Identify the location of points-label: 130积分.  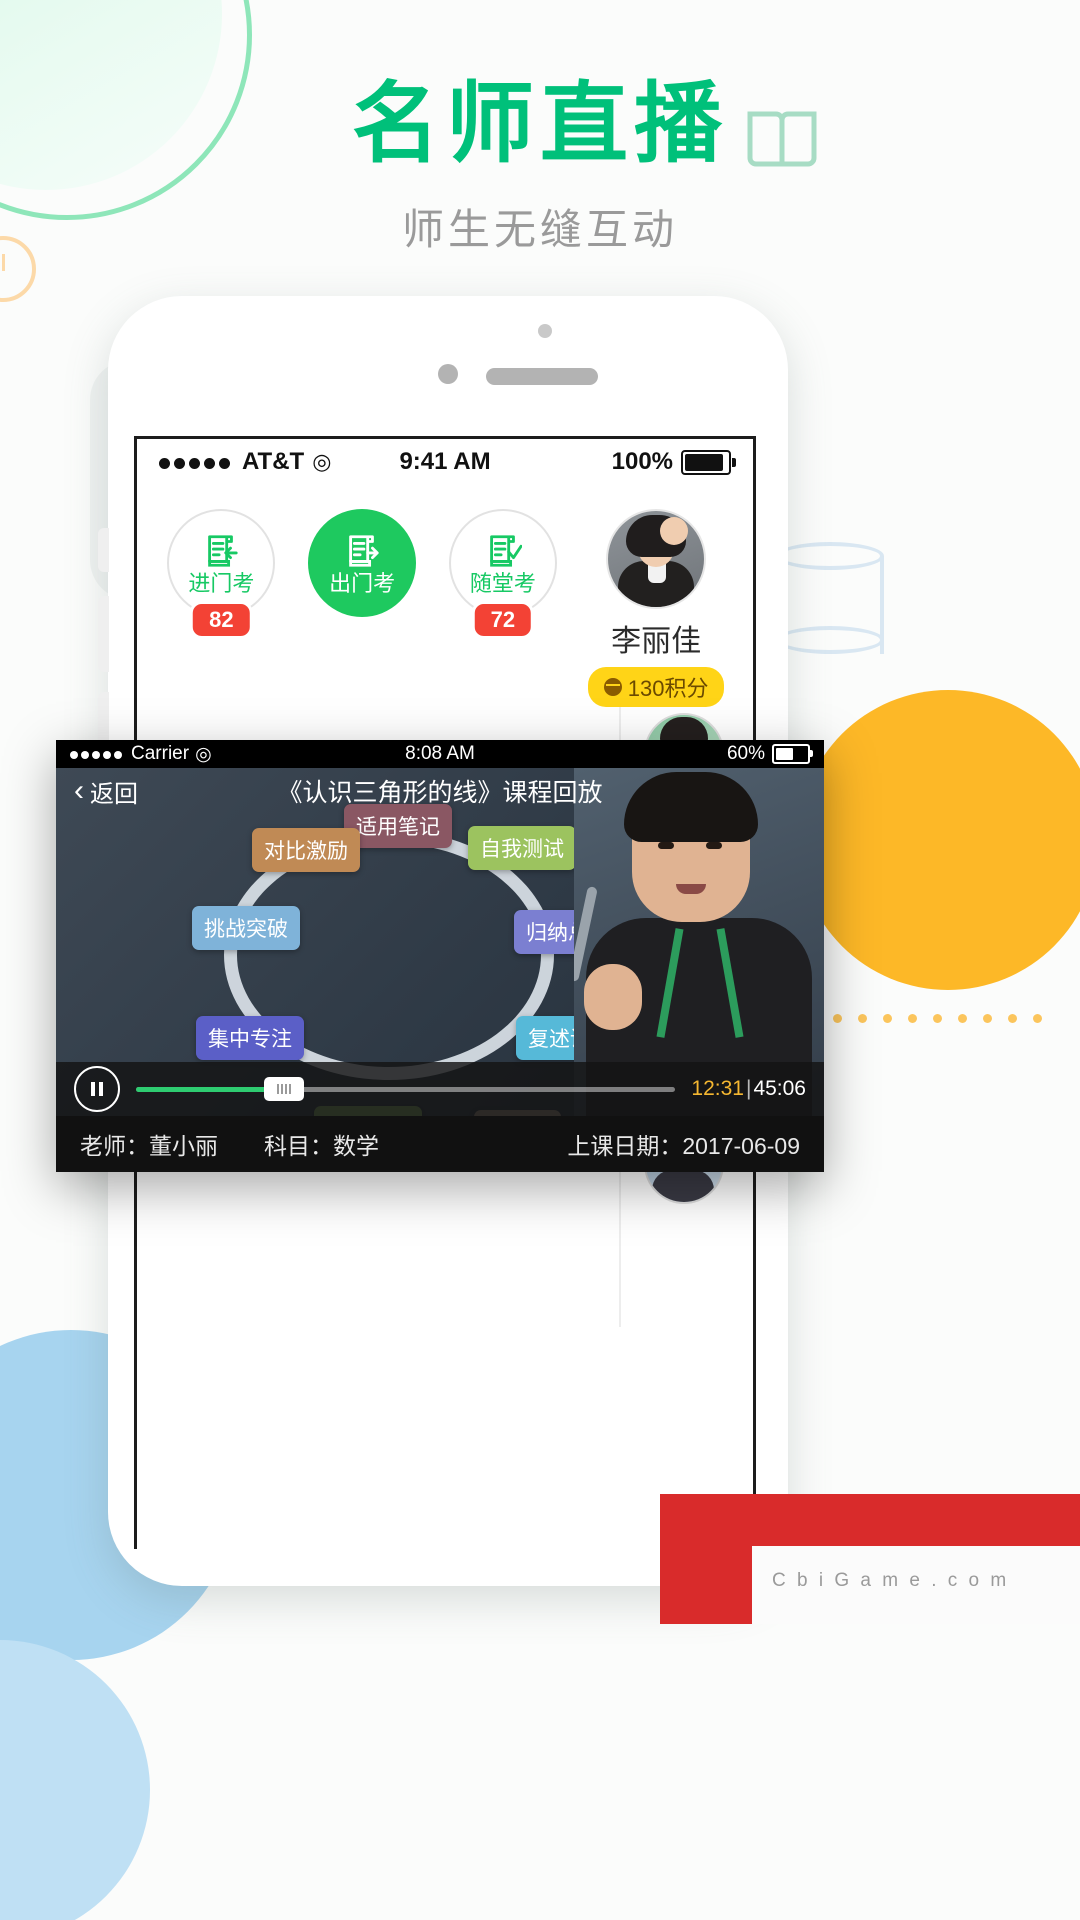
(668, 688).